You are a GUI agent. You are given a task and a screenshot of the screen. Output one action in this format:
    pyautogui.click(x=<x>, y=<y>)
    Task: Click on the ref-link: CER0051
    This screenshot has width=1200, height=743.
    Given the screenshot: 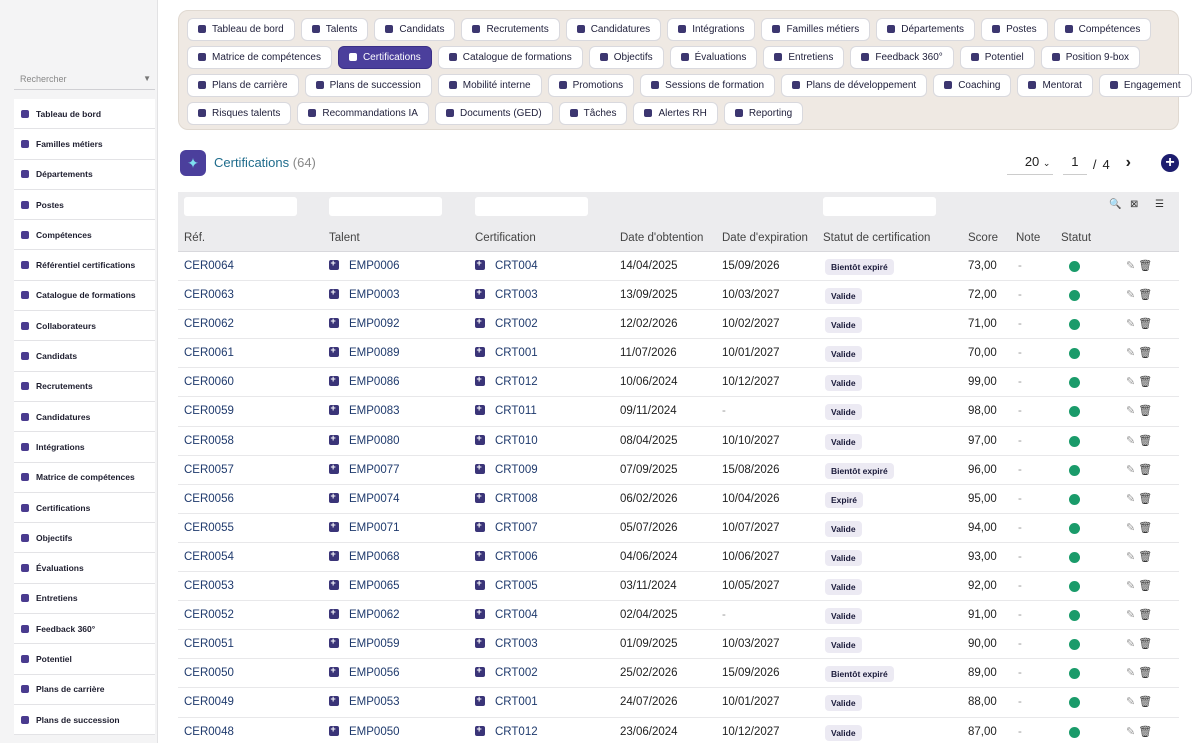 What is the action you would take?
    pyautogui.click(x=209, y=644)
    